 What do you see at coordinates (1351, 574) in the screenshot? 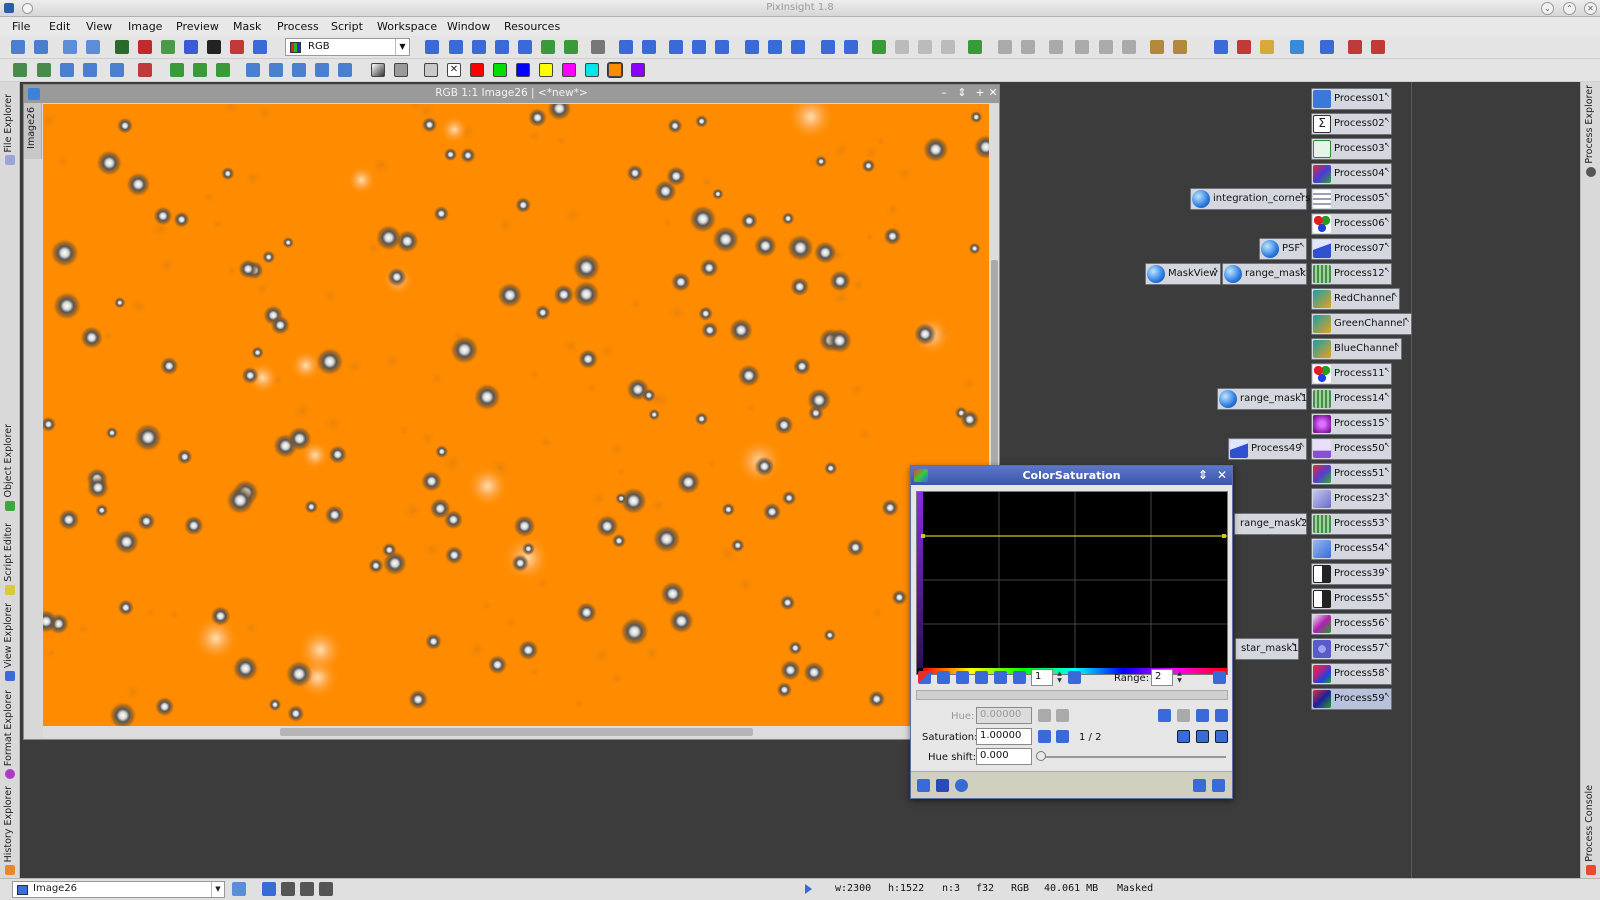
I see `process-icon-process39: Process39 ↖` at bounding box center [1351, 574].